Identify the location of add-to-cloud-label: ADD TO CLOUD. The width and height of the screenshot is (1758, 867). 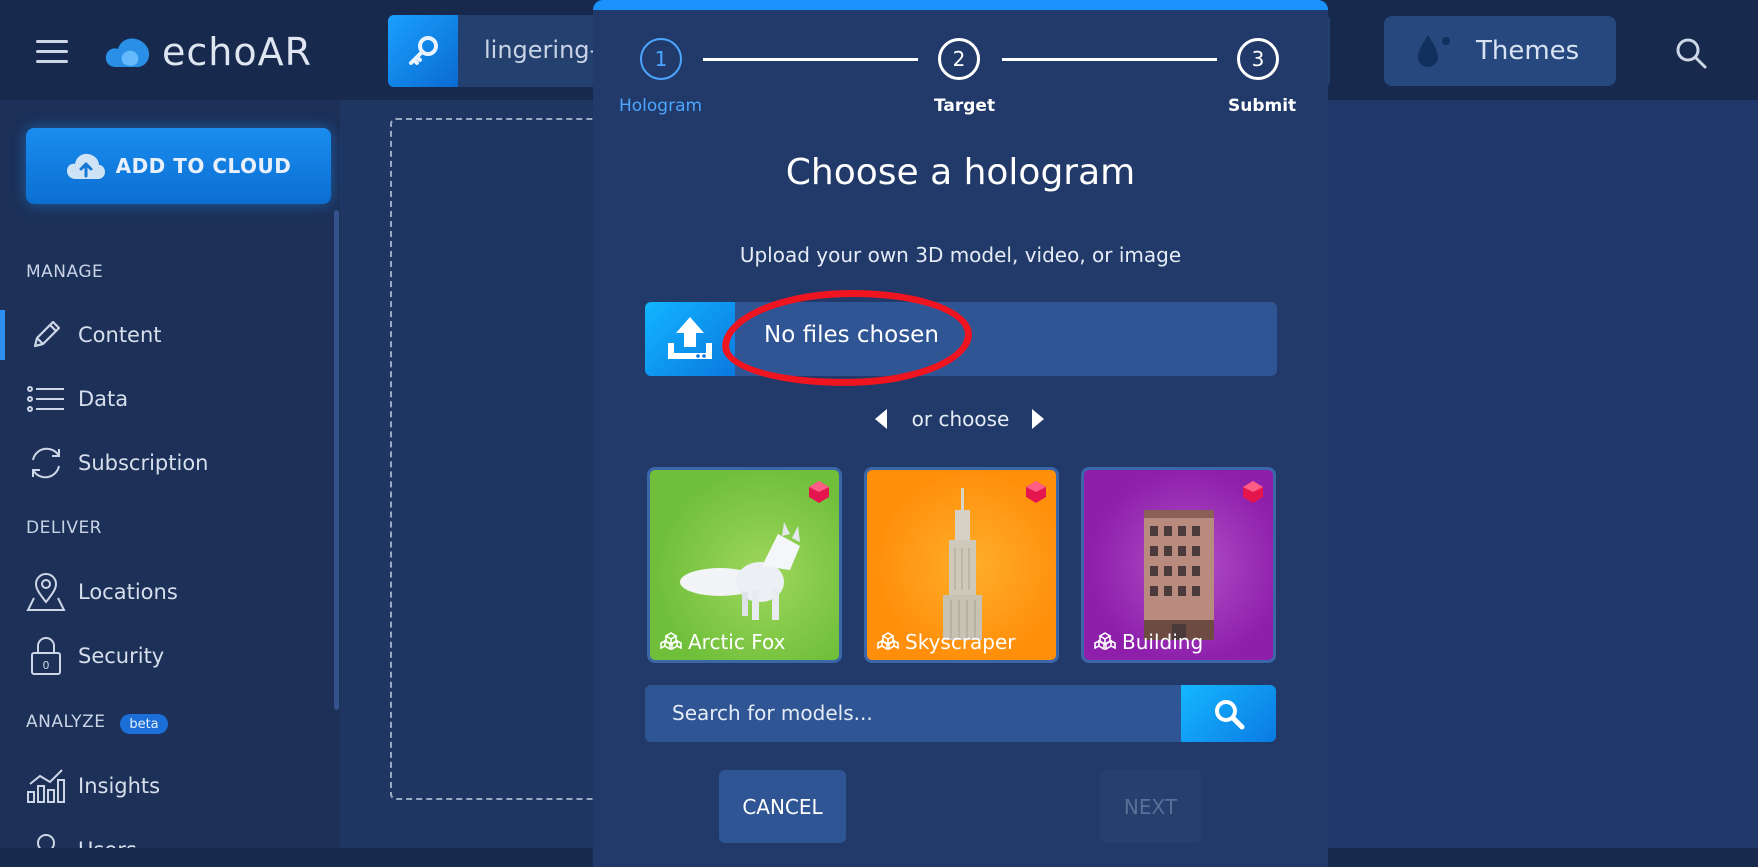
(203, 166).